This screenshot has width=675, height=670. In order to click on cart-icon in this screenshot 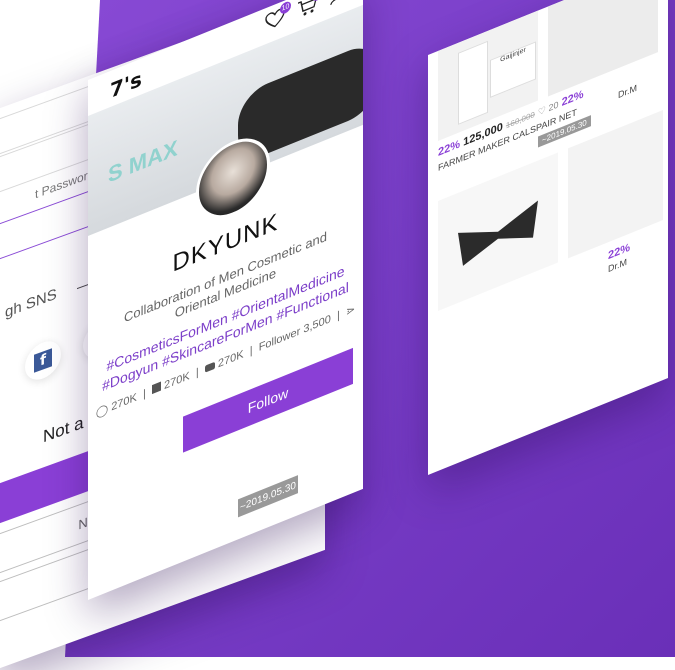, I will do `click(307, 8)`.